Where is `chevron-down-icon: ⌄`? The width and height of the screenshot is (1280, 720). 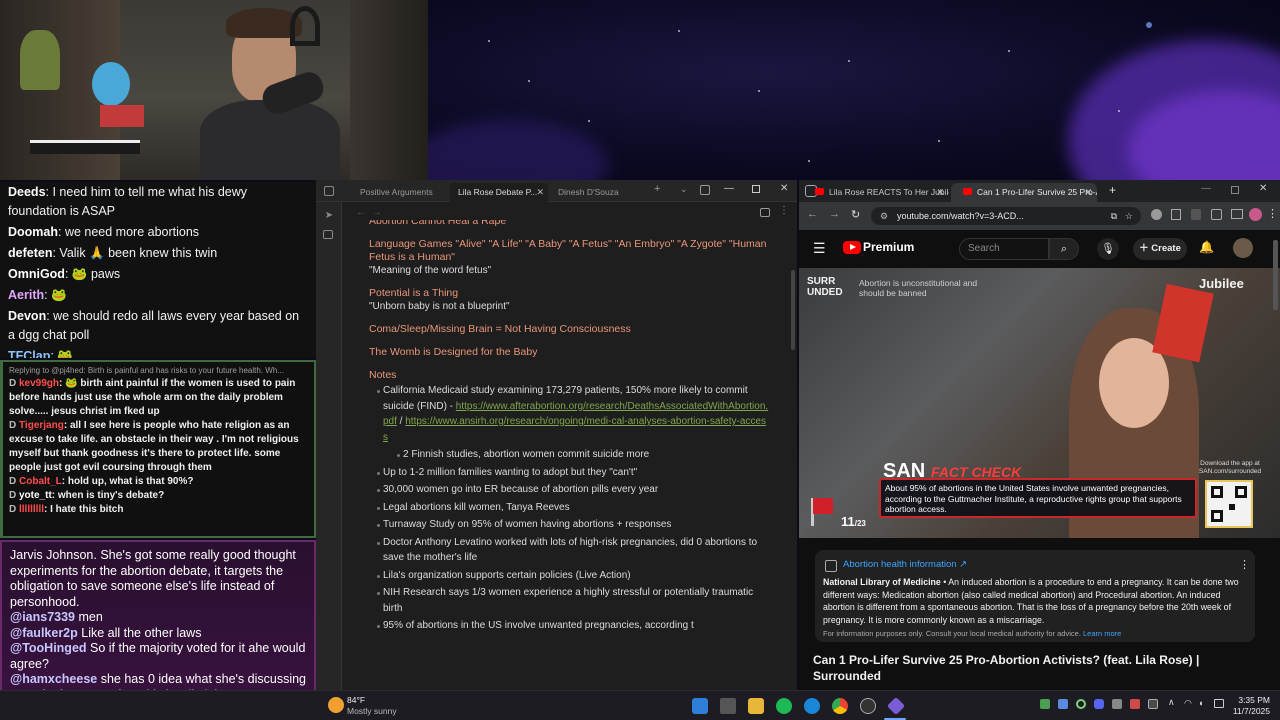 chevron-down-icon: ⌄ is located at coordinates (684, 189).